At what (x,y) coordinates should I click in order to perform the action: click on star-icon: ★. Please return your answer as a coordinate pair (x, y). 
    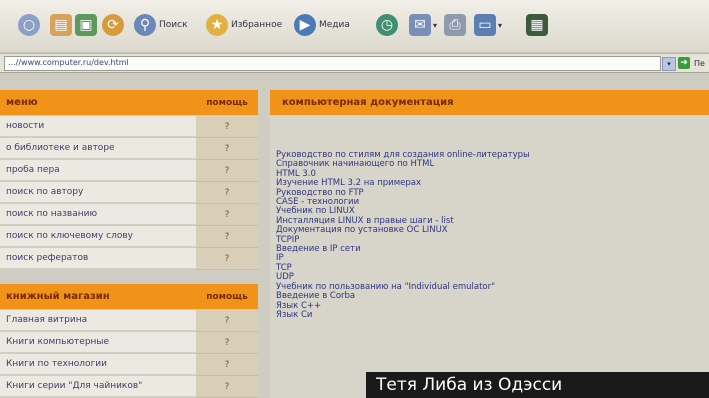
    Looking at the image, I should click on (217, 25).